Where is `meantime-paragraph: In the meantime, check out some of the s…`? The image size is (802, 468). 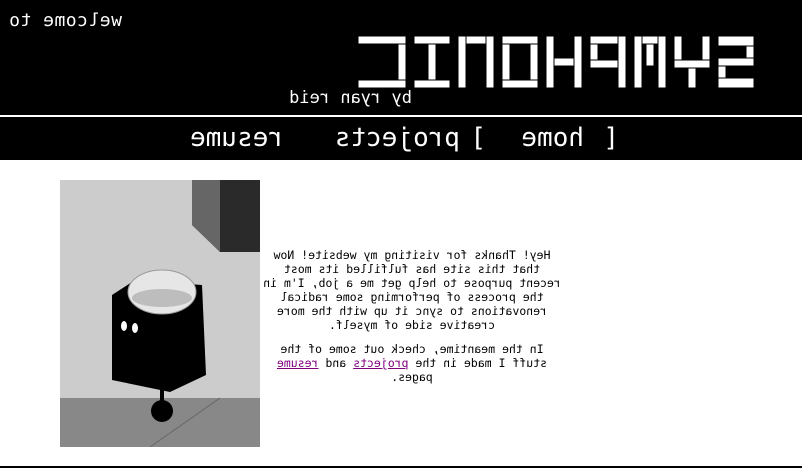 meantime-paragraph: In the meantime, check out some of the s… is located at coordinates (412, 363).